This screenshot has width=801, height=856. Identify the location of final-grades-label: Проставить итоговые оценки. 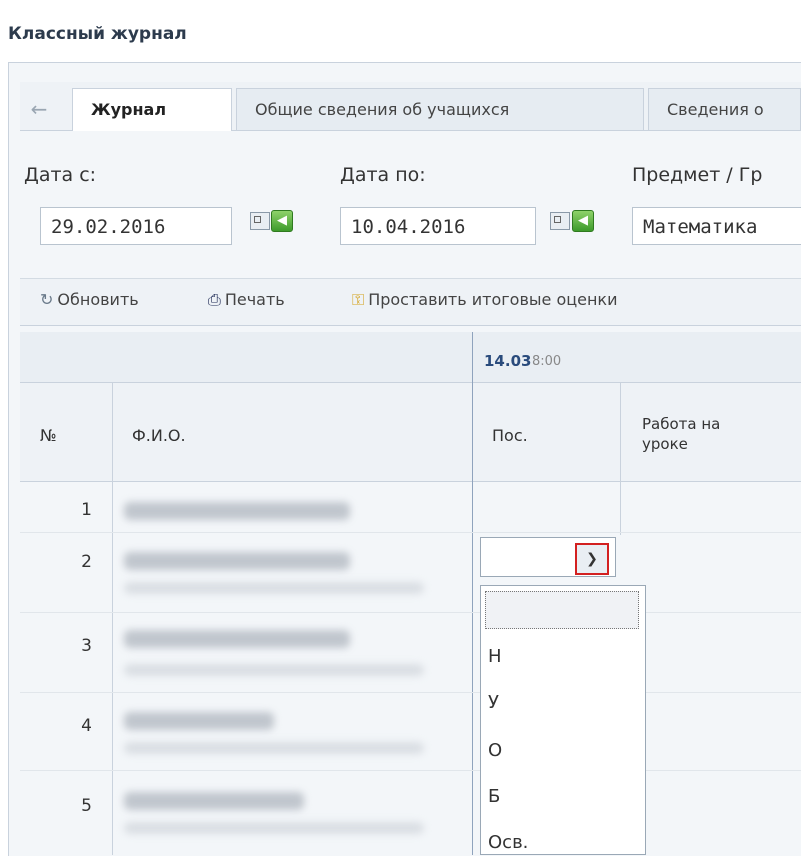
(493, 299).